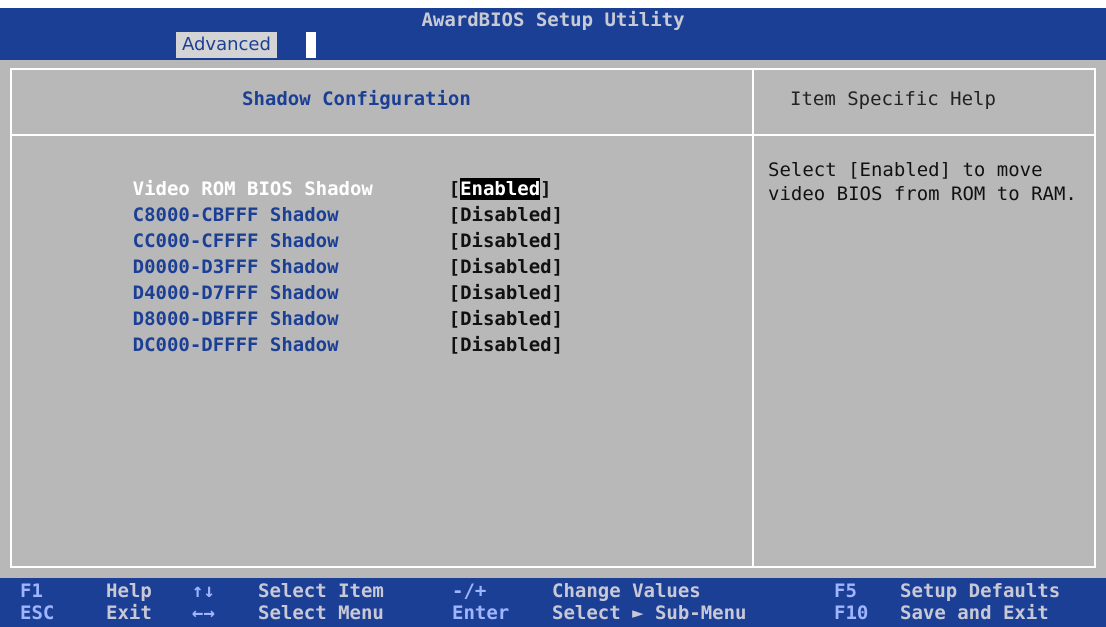  What do you see at coordinates (553, 135) in the screenshot?
I see `horizontal-divider` at bounding box center [553, 135].